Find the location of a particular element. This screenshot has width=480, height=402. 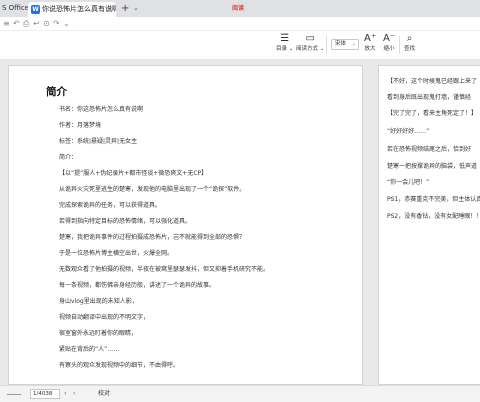

catalog-button: ☰ 目录 ⌄ is located at coordinates (284, 43).